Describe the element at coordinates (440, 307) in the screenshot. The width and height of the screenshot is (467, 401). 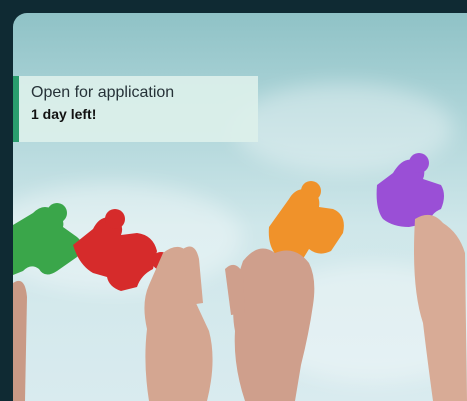
I see `hand-right-icon` at that location.